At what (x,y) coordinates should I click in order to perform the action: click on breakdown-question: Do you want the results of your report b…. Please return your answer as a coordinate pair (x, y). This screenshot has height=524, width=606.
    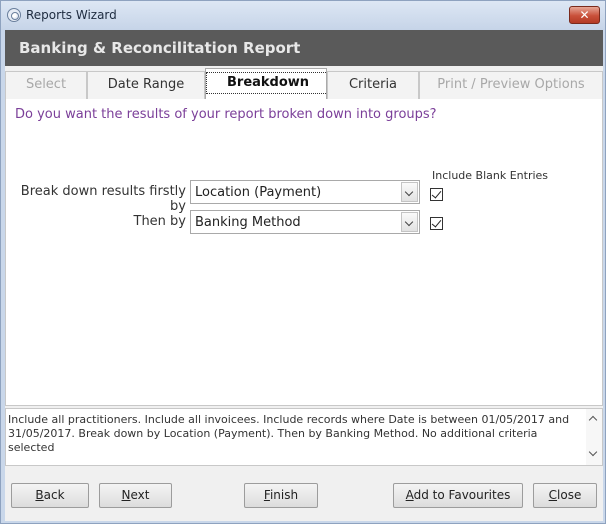
    Looking at the image, I should click on (226, 114).